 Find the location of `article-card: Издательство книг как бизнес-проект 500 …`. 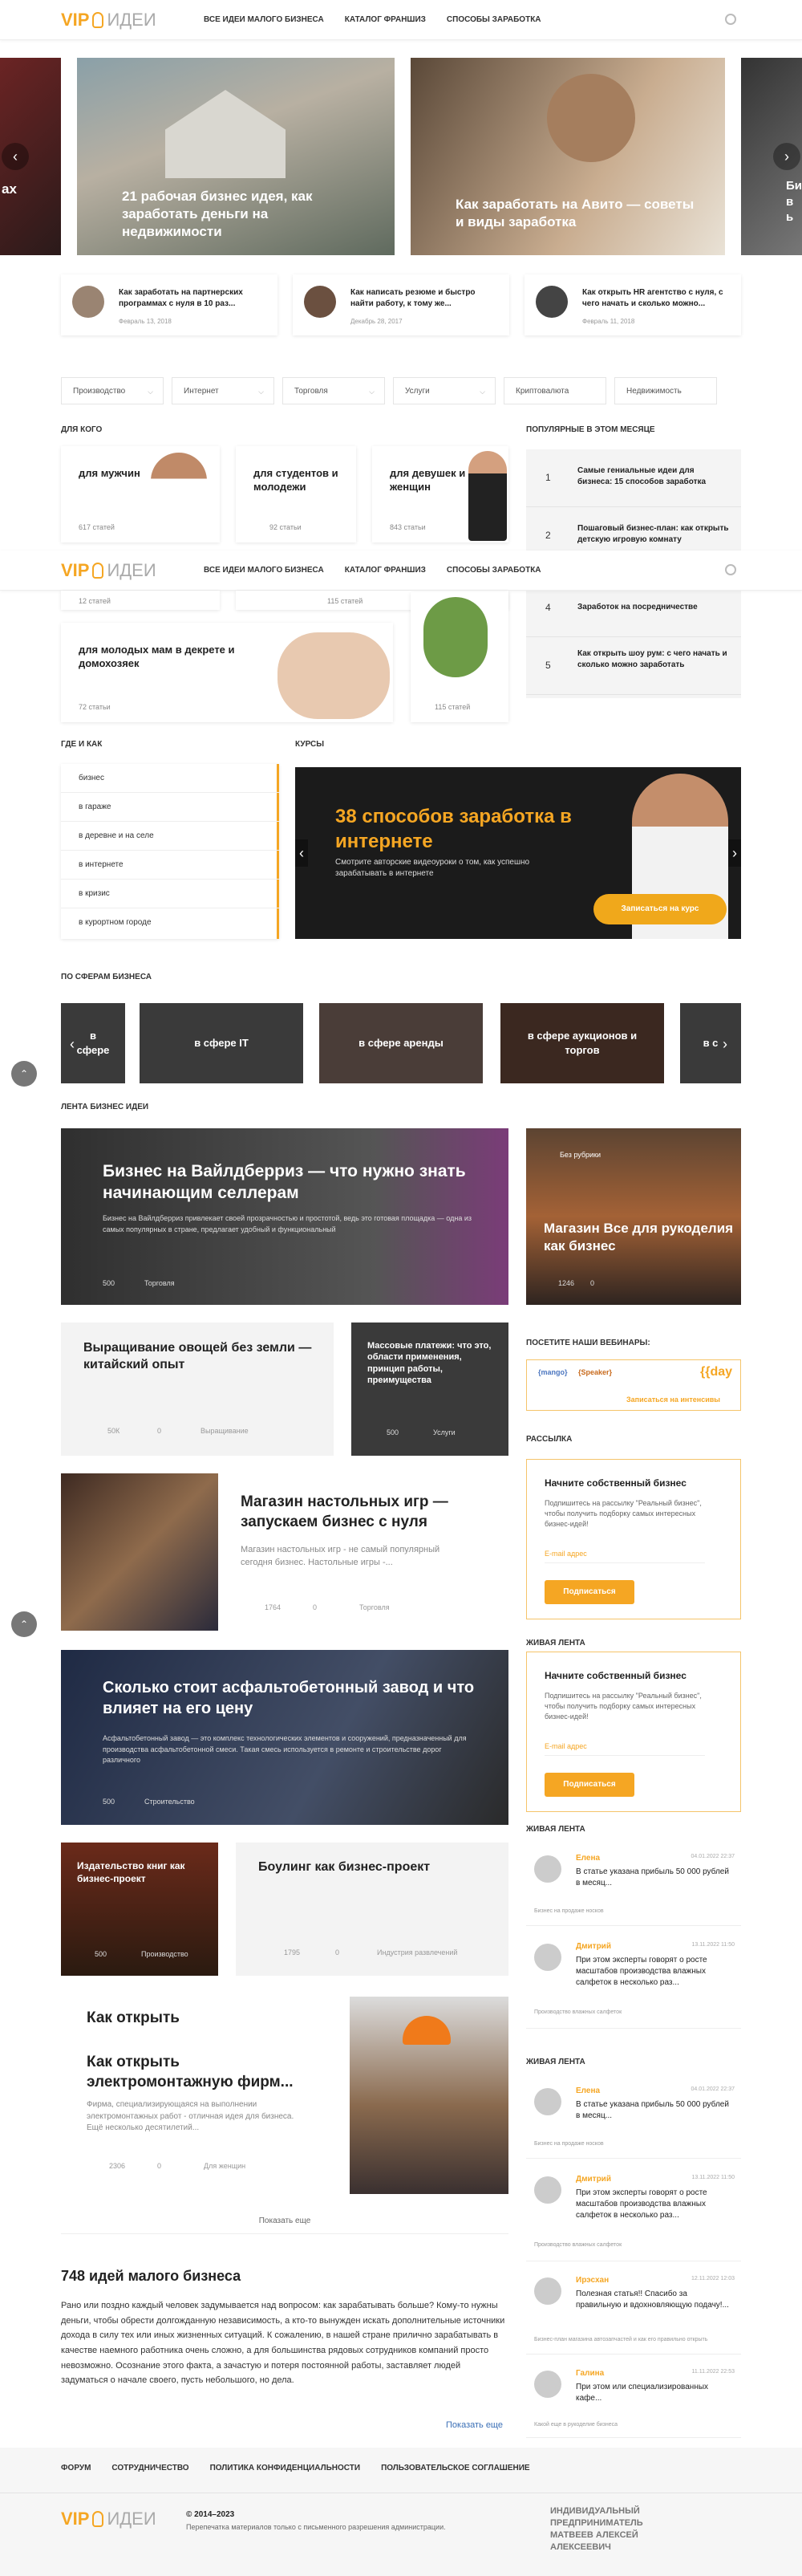

article-card: Издательство книг как бизнес-проект 500 … is located at coordinates (139, 1910).